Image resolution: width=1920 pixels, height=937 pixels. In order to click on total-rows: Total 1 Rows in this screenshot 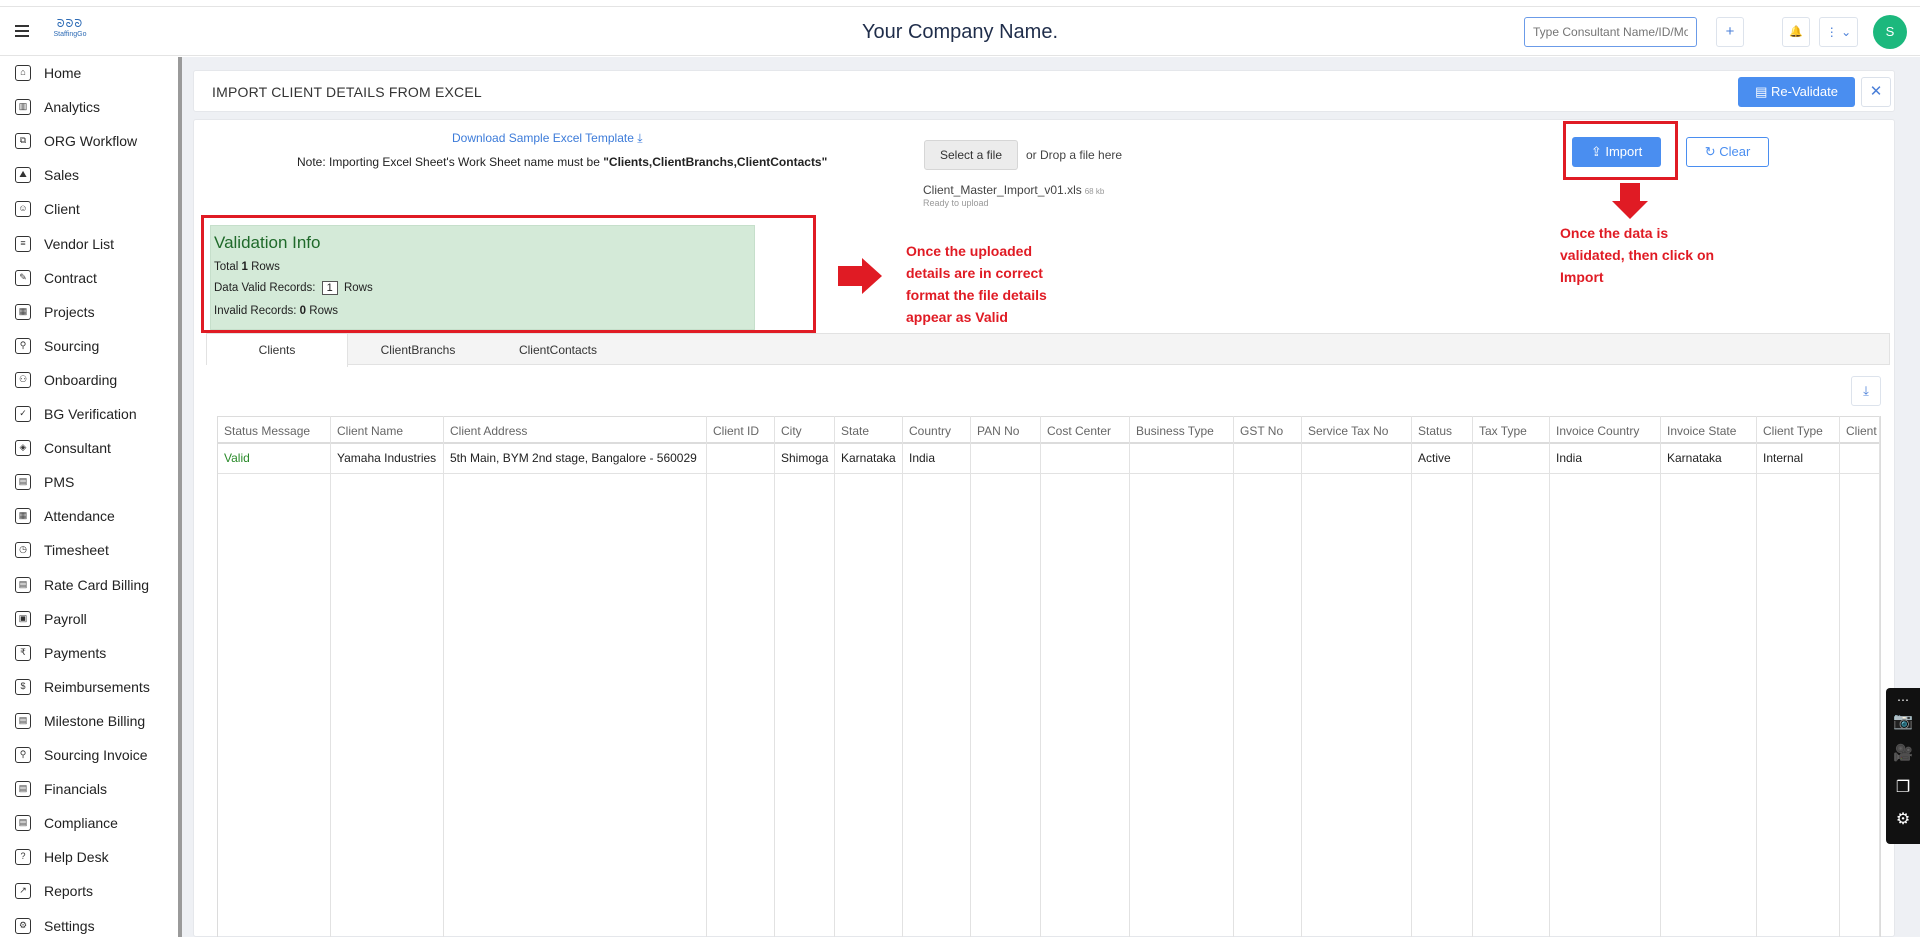, I will do `click(247, 267)`.